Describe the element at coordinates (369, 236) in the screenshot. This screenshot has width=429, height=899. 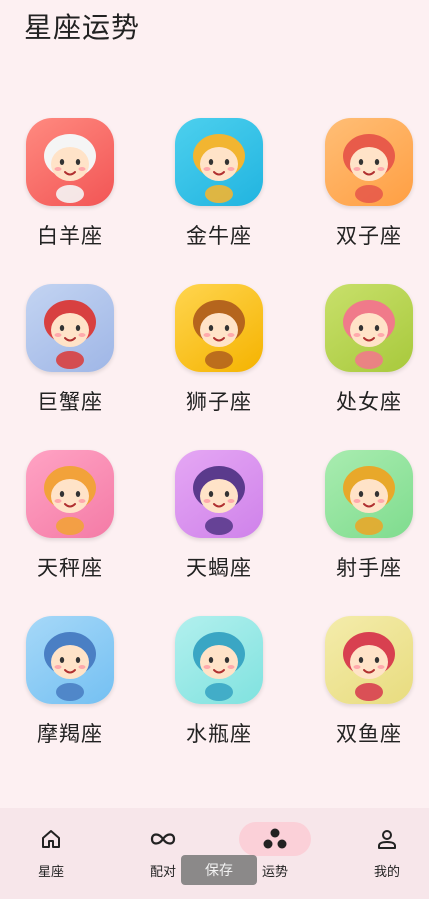
I see `sign-label: 双子座` at that location.